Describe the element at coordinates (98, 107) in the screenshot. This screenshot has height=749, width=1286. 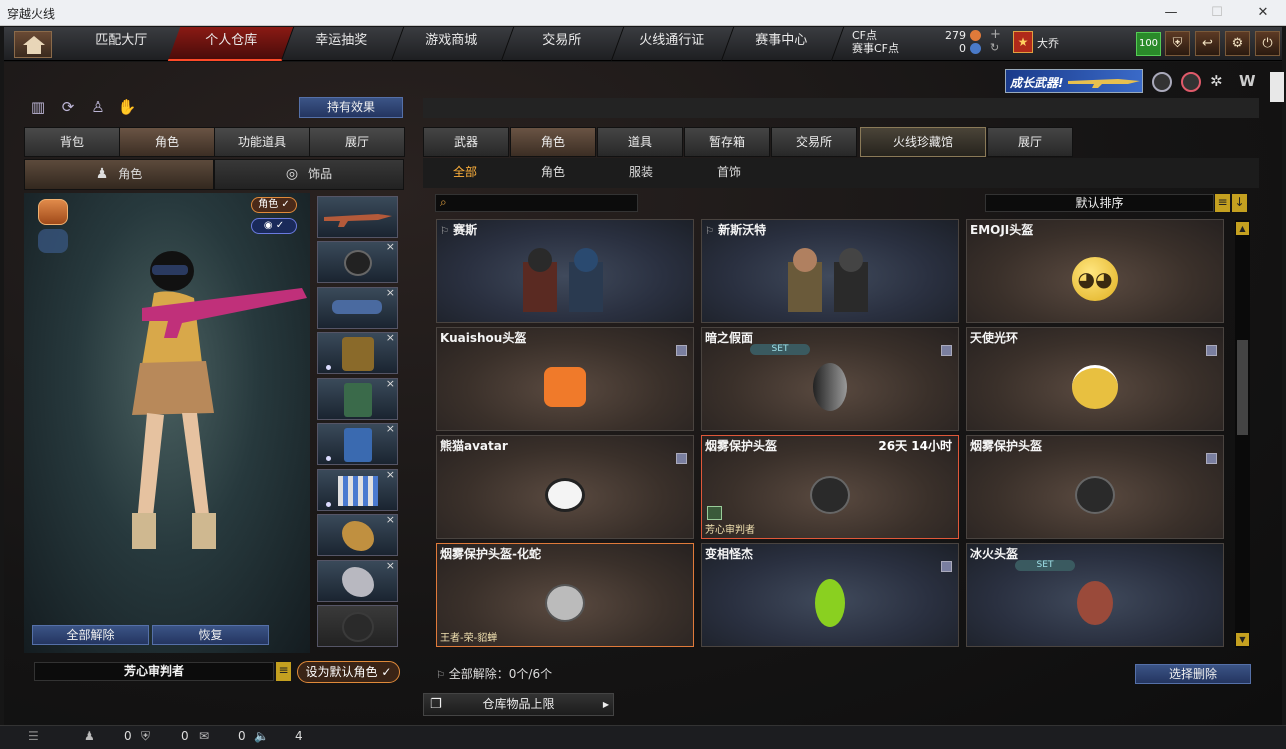
I see `person-edit-icon: ♙` at that location.